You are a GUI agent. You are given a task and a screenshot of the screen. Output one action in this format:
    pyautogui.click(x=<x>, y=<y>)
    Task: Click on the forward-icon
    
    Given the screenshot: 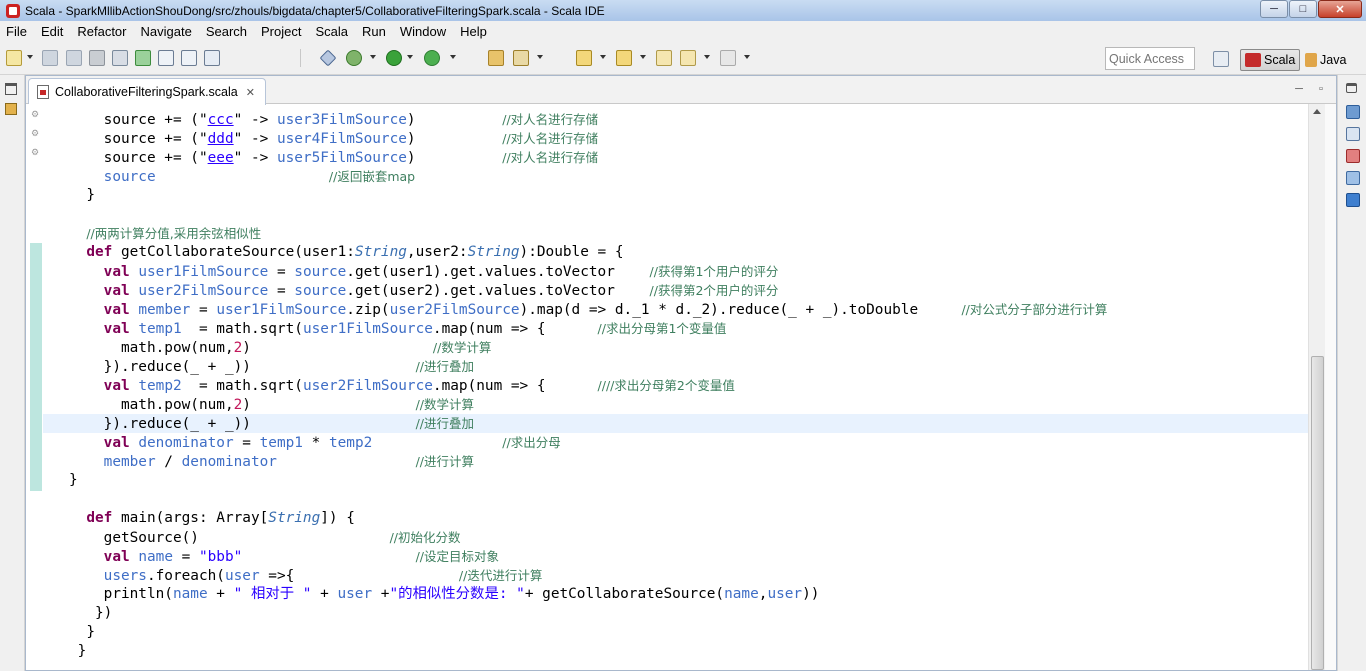 What is the action you would take?
    pyautogui.click(x=728, y=58)
    